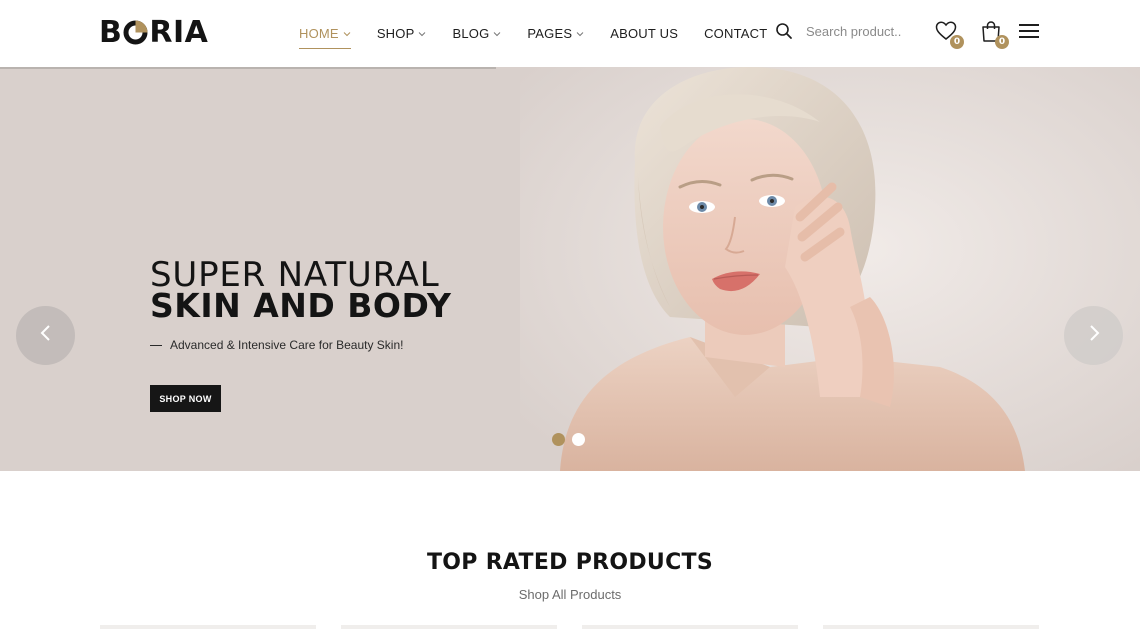 Image resolution: width=1140 pixels, height=629 pixels. Describe the element at coordinates (248, 68) in the screenshot. I see `slider-progress-bar` at that location.